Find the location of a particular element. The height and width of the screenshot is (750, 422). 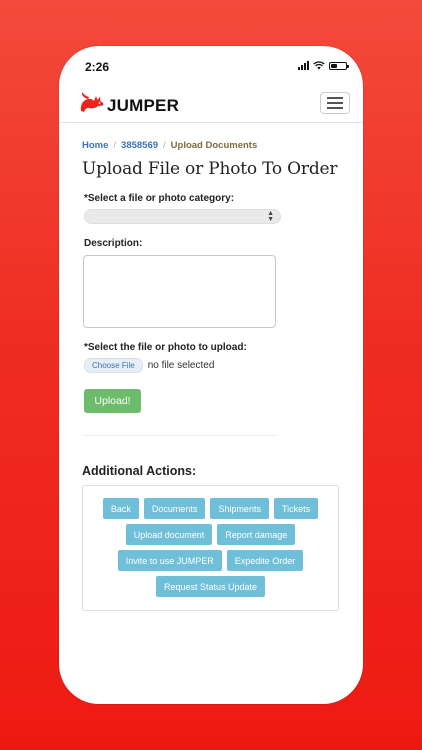

documents-button: Documents is located at coordinates (174, 508).